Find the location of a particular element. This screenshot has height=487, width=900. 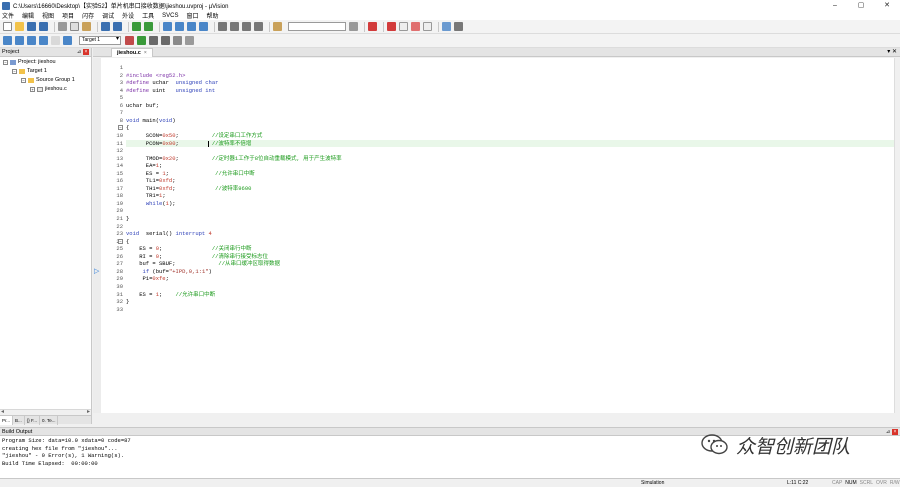

code-line: SCON=0x50; //设定串口工作方式 is located at coordinates (510, 136).